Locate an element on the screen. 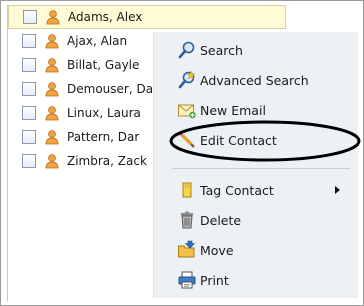 The height and width of the screenshot is (306, 364). contact-name: Ajax, Alan is located at coordinates (97, 41).